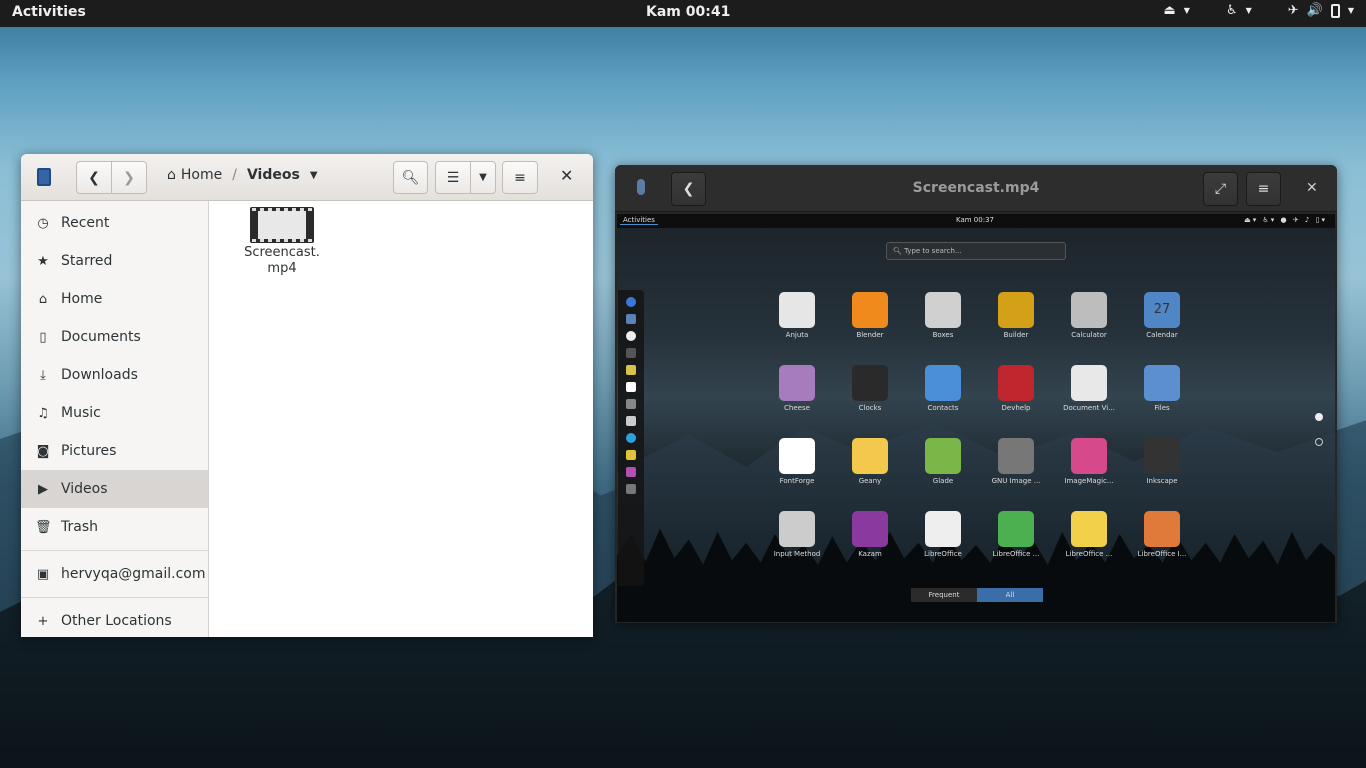  What do you see at coordinates (453, 177) in the screenshot?
I see `view-list-button: ☰` at bounding box center [453, 177].